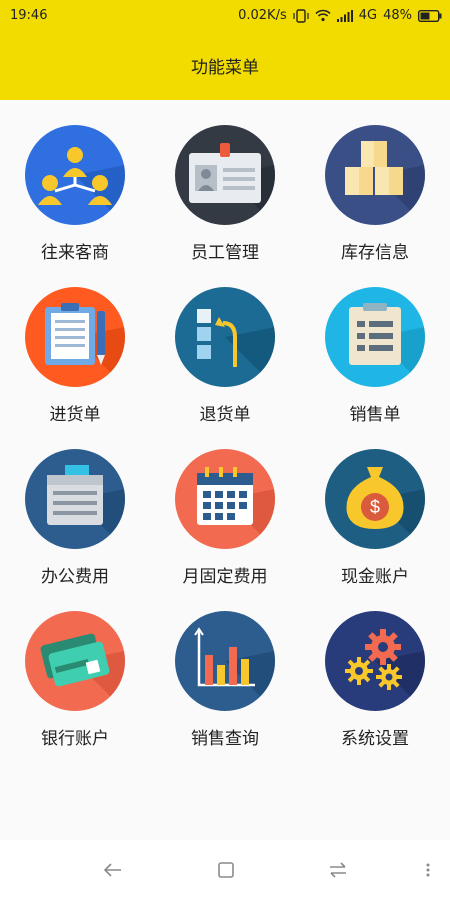 The height and width of the screenshot is (900, 450). I want to click on menu-item-monthly-fixed-expenses: 月固定费用, so click(225, 505).